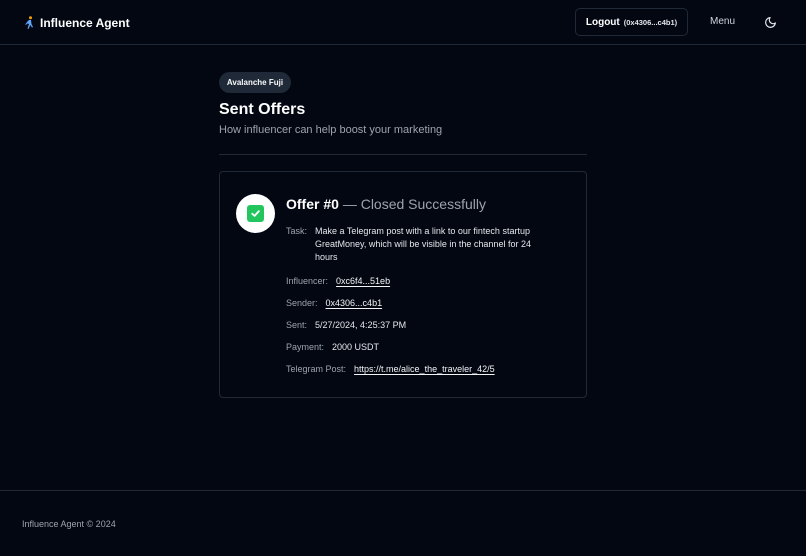  What do you see at coordinates (356, 347) in the screenshot?
I see `payment-amount: 2000 USDT` at bounding box center [356, 347].